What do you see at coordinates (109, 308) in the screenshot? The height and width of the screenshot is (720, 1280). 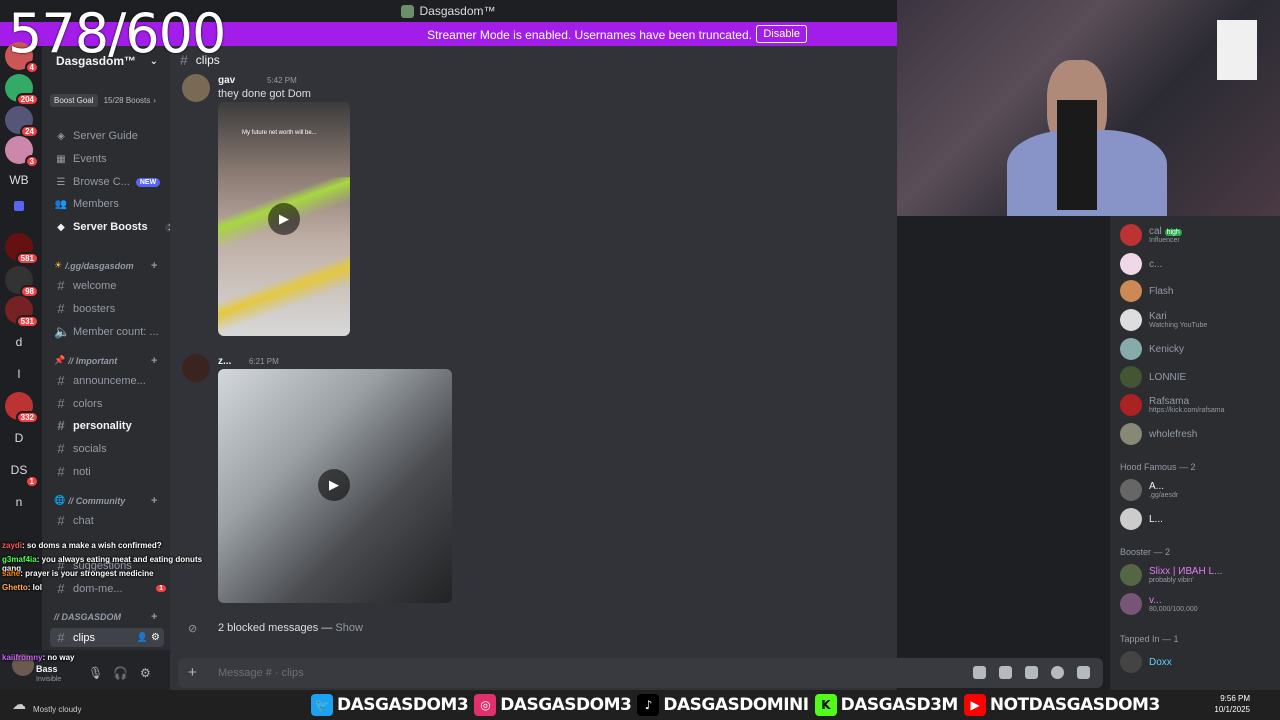 I see `channel-boosters: # boosters` at bounding box center [109, 308].